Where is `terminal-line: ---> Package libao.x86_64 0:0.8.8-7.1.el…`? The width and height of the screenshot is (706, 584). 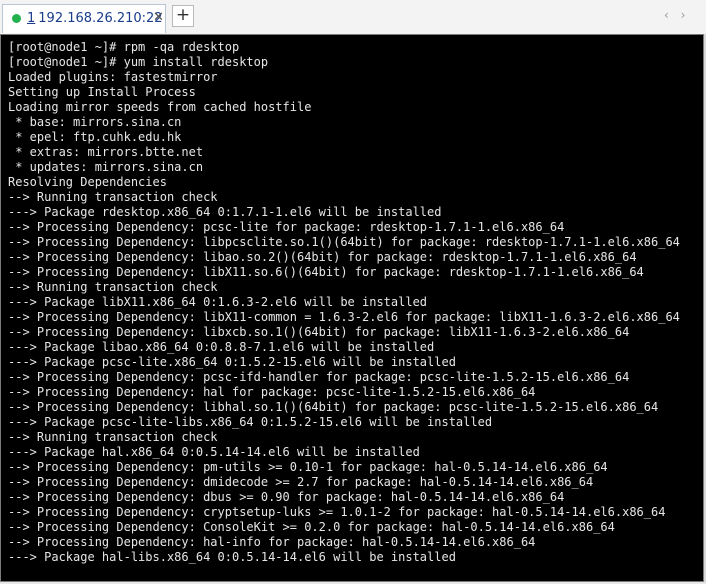
terminal-line: ---> Package libao.x86_64 0:0.8.8-7.1.el… is located at coordinates (221, 347).